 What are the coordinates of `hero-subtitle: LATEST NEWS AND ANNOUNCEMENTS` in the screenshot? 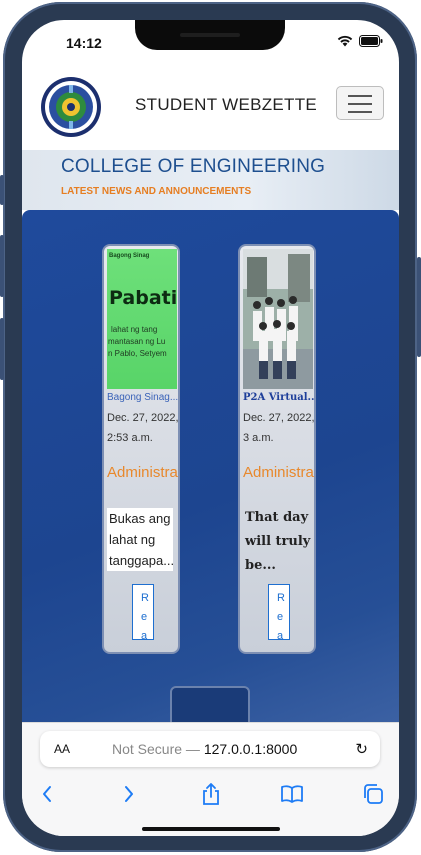 It's located at (156, 191).